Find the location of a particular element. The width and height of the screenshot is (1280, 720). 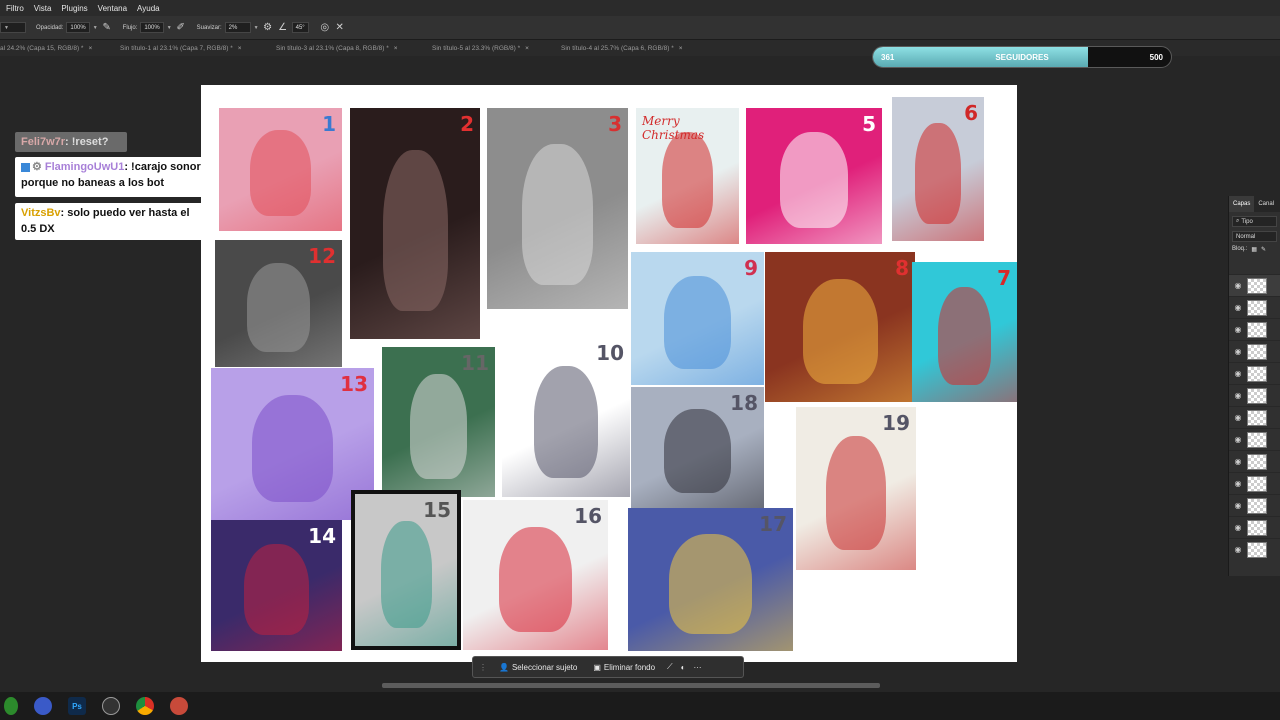

chat-app-icon is located at coordinates (43, 706).